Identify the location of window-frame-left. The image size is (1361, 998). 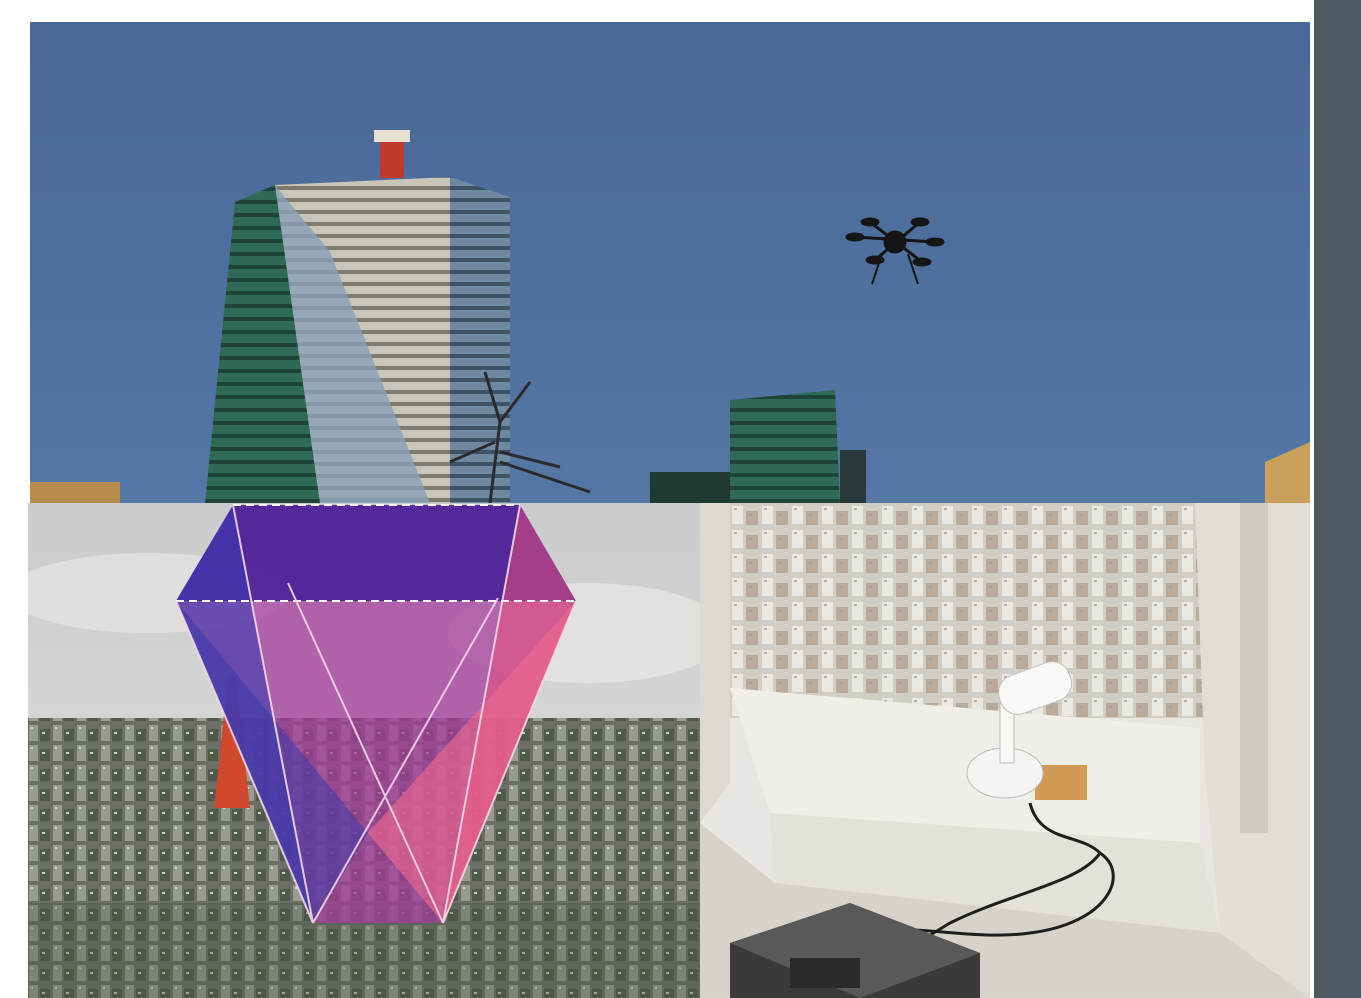
(715, 663).